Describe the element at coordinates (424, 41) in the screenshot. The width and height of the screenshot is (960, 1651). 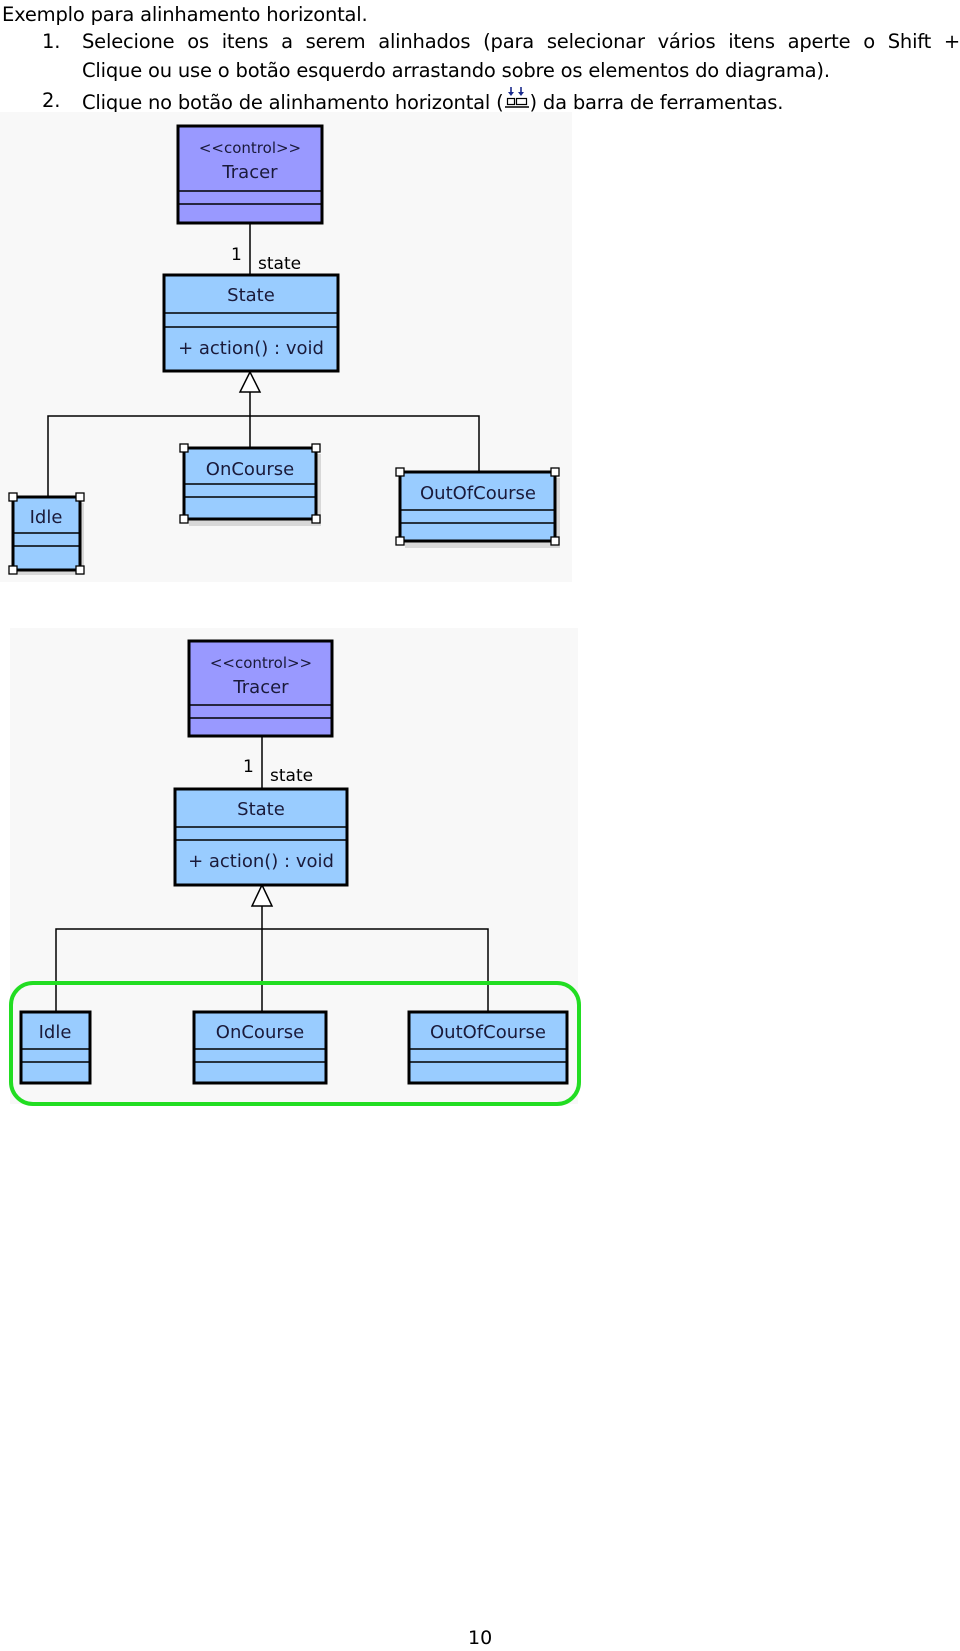
I see `word: alinhados` at that location.